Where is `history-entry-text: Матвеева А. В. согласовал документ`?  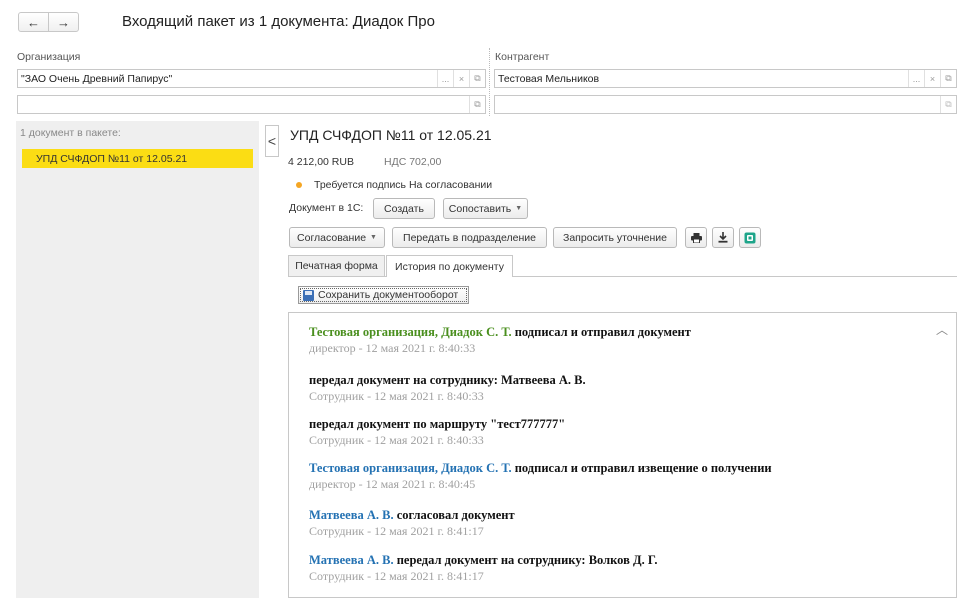 history-entry-text: Матвеева А. В. согласовал документ is located at coordinates (412, 515).